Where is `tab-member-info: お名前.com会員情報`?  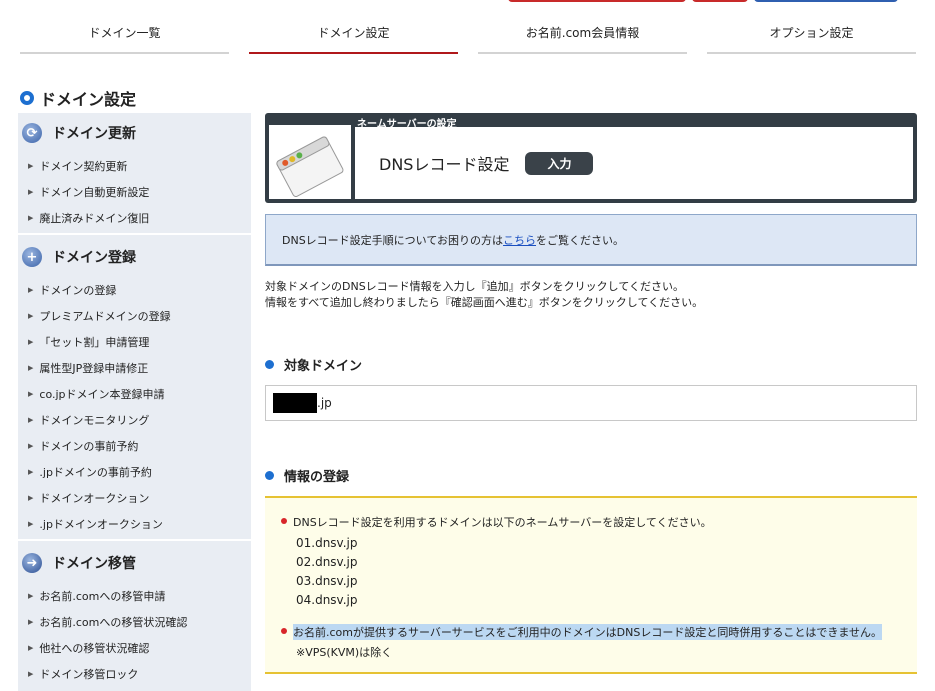
tab-member-info: お名前.com会員情報 is located at coordinates (582, 34).